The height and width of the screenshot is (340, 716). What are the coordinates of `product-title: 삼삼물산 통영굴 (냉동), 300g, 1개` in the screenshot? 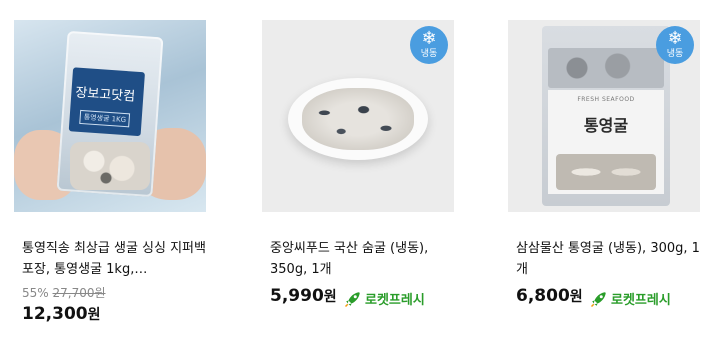 It's located at (608, 259).